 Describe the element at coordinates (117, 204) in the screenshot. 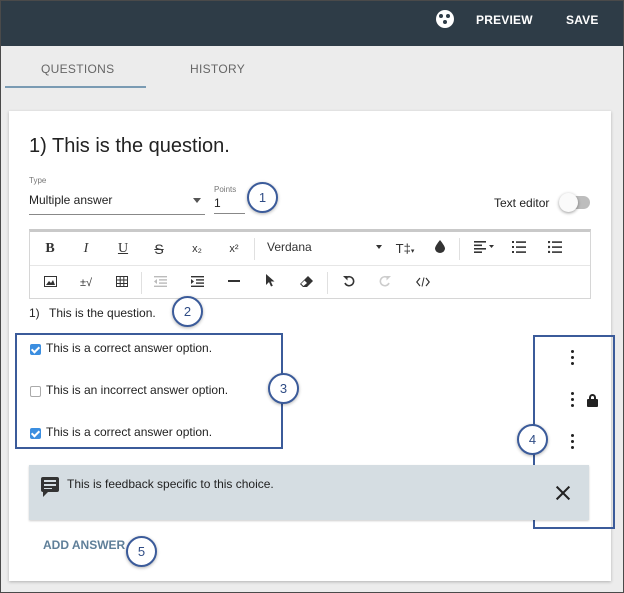

I see `type-select: Multiple answer` at that location.